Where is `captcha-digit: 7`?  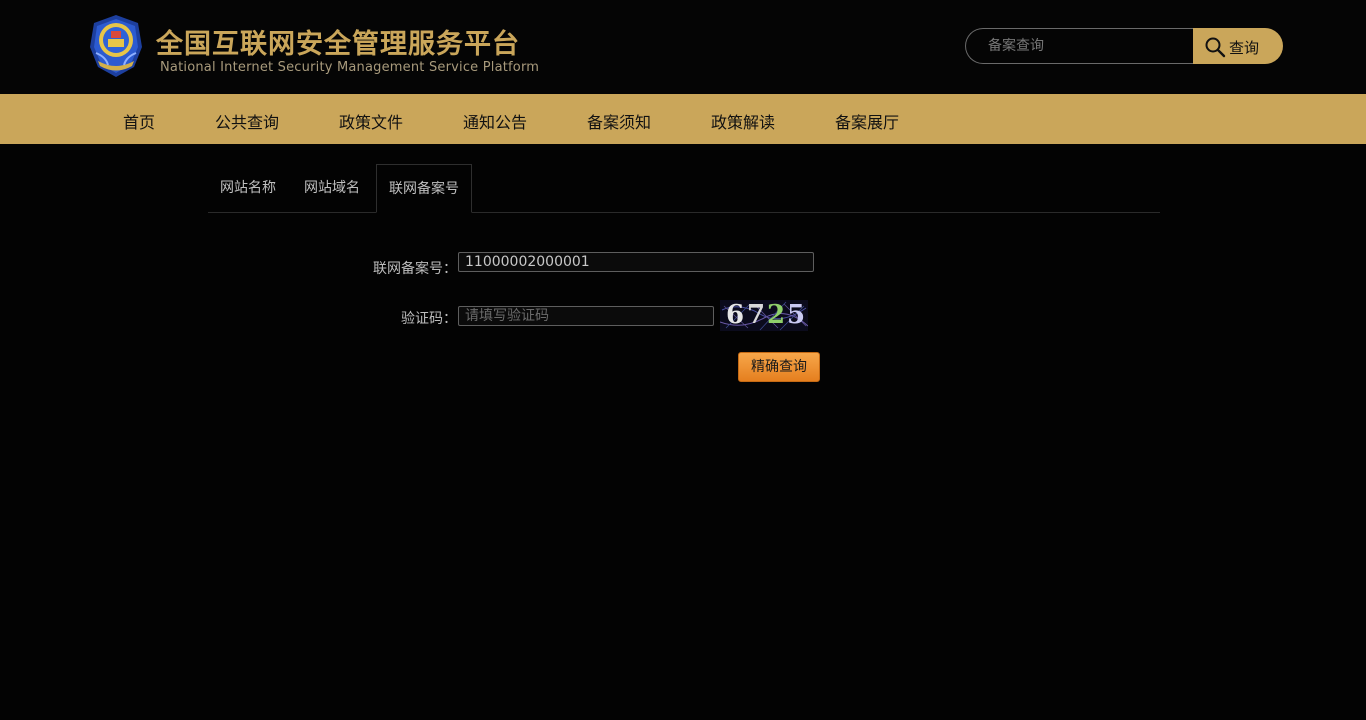 captcha-digit: 7 is located at coordinates (756, 315).